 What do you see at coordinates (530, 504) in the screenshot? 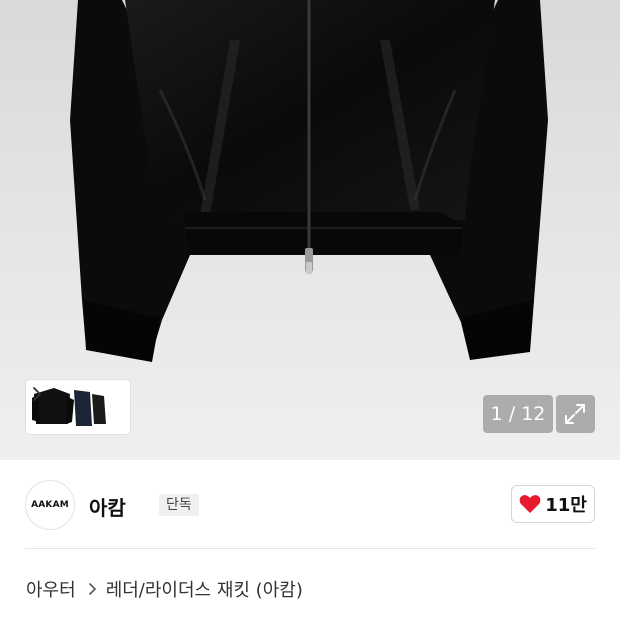
I see `heart-icon` at bounding box center [530, 504].